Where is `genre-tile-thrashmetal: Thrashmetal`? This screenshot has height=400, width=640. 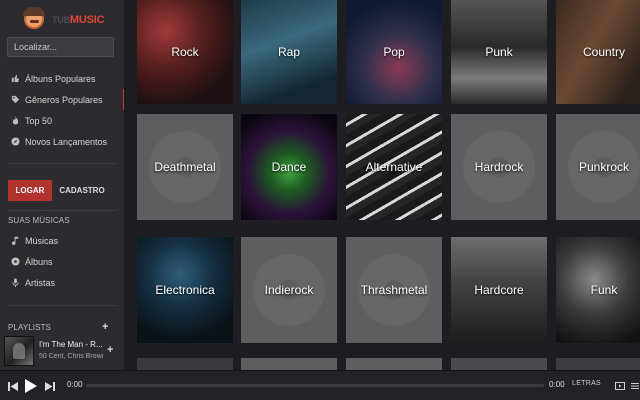 genre-tile-thrashmetal: Thrashmetal is located at coordinates (394, 290).